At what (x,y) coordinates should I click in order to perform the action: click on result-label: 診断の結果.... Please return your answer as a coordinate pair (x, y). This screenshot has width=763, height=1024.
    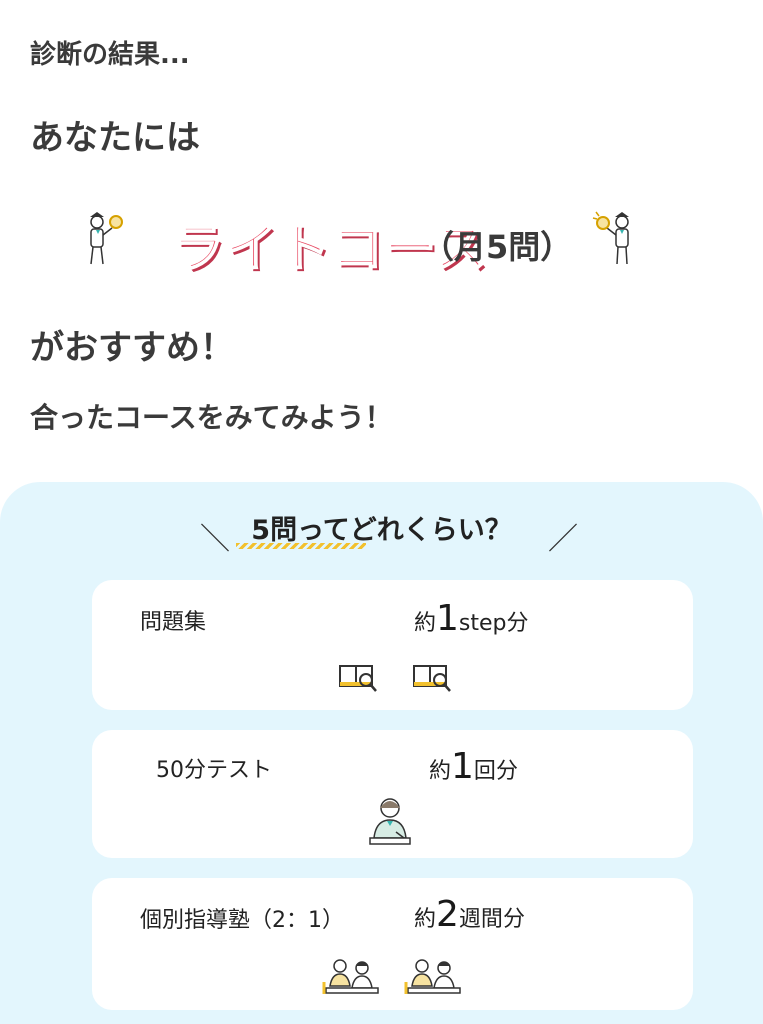
    Looking at the image, I should click on (110, 55).